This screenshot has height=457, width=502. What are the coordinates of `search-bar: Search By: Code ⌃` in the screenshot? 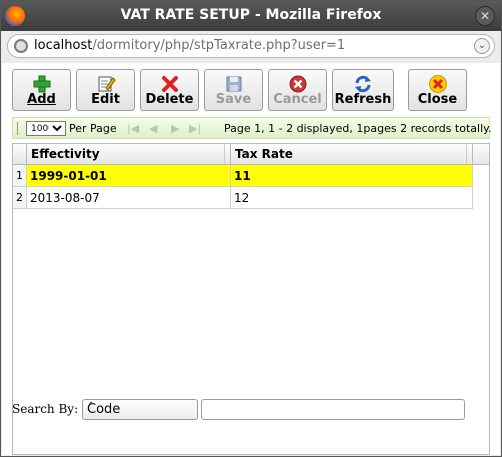 It's located at (247, 409).